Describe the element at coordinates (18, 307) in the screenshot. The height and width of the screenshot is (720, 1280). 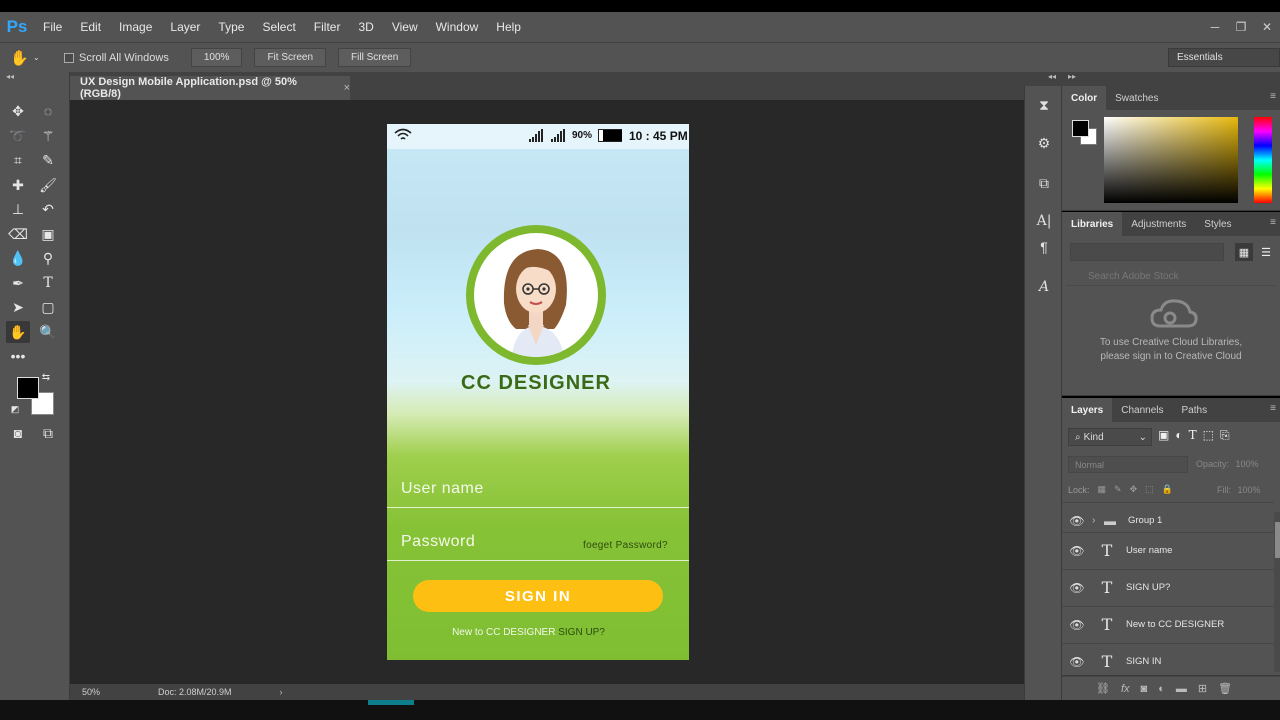
I see `path-selection-tool-icon: ➤` at that location.